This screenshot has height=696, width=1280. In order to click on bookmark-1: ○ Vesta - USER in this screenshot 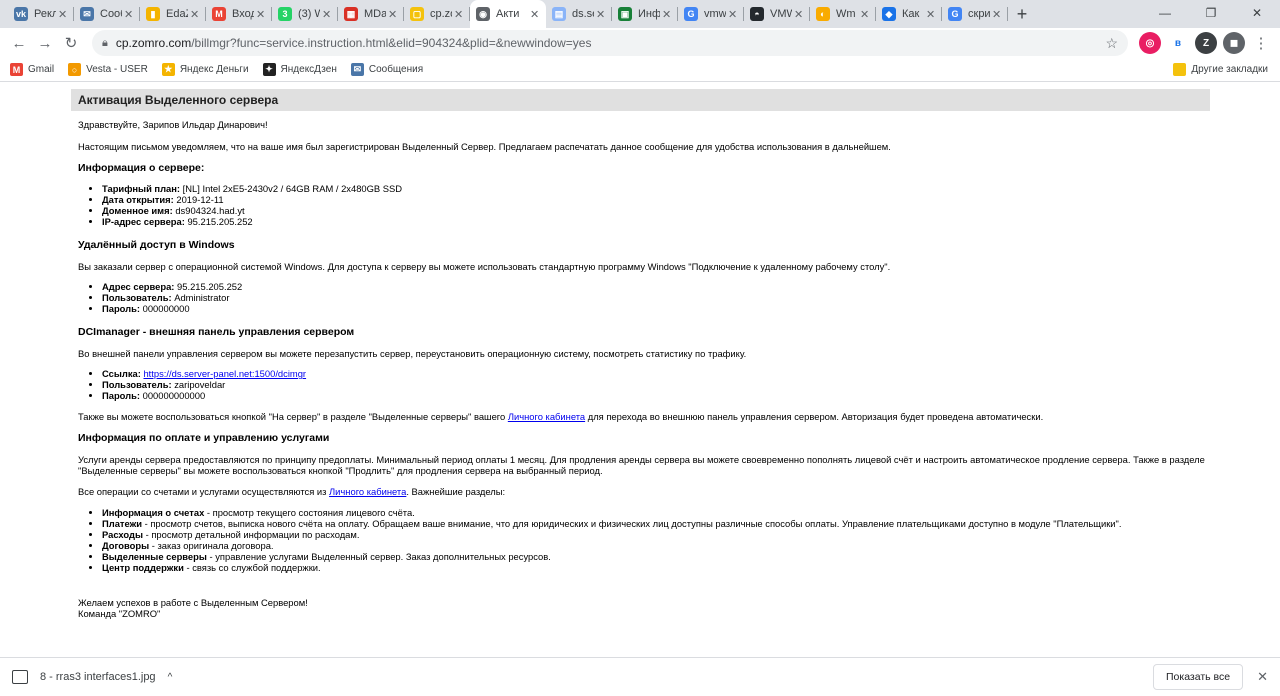, I will do `click(108, 69)`.